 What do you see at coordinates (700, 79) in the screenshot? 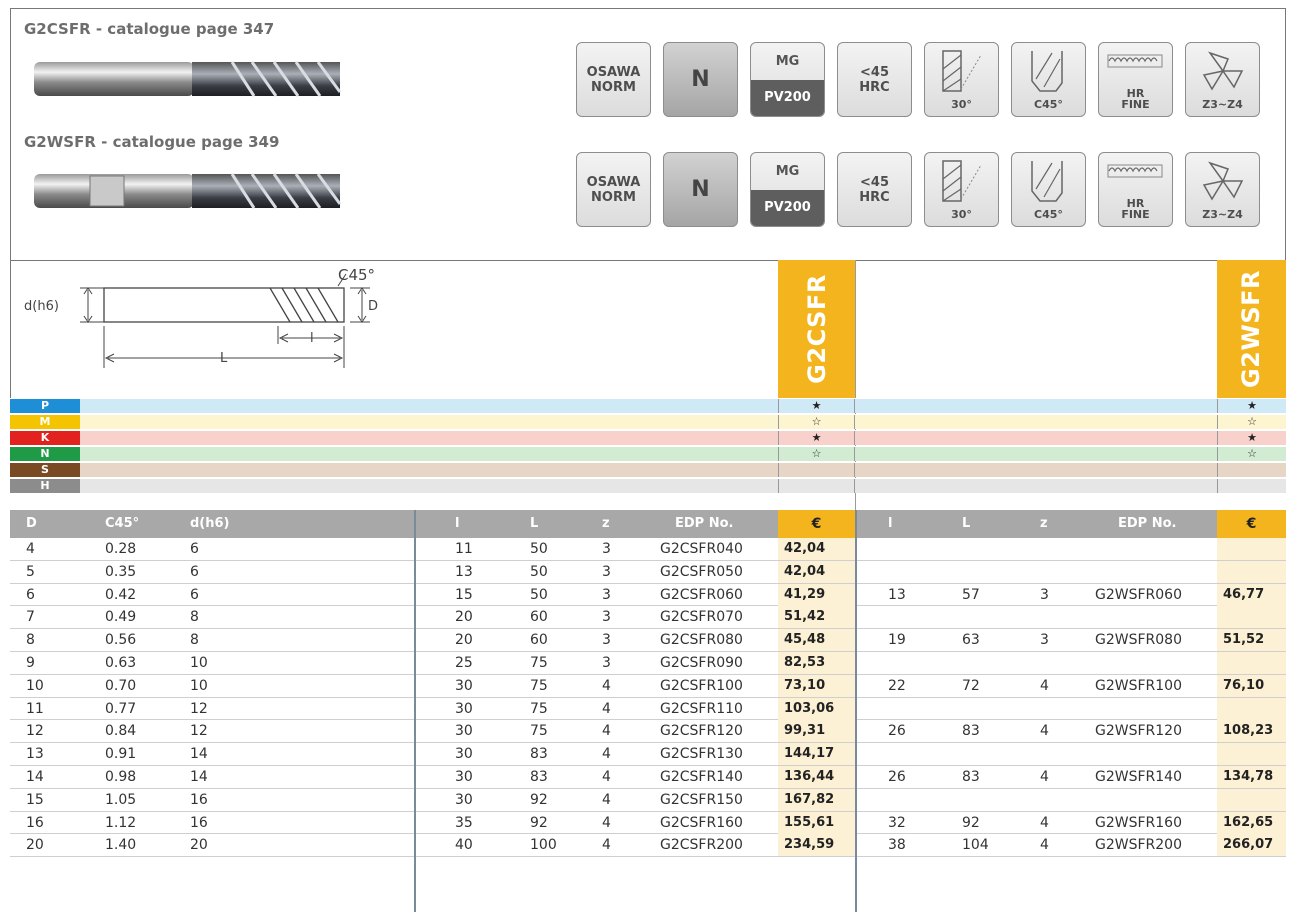
I see `n-type-icon: N` at bounding box center [700, 79].